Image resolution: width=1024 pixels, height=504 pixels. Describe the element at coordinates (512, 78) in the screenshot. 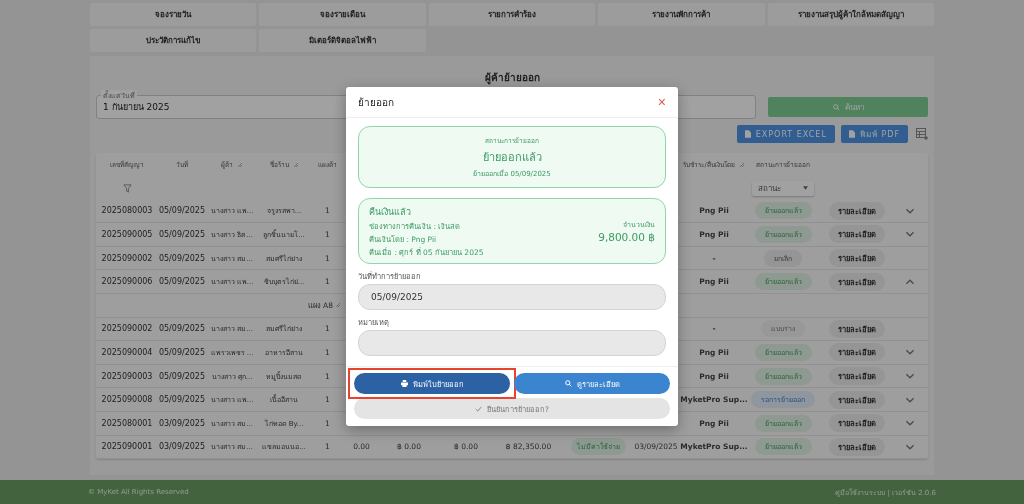

I see `page-title: ผู้ค้าย้ายออก` at that location.